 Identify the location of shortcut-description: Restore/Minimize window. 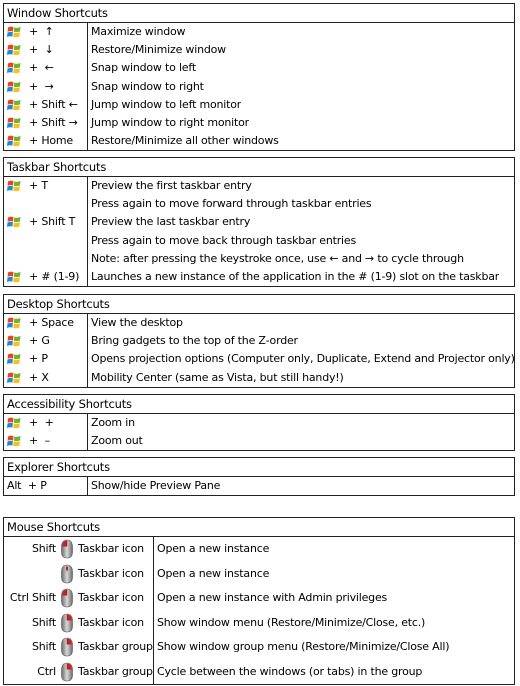
(158, 50).